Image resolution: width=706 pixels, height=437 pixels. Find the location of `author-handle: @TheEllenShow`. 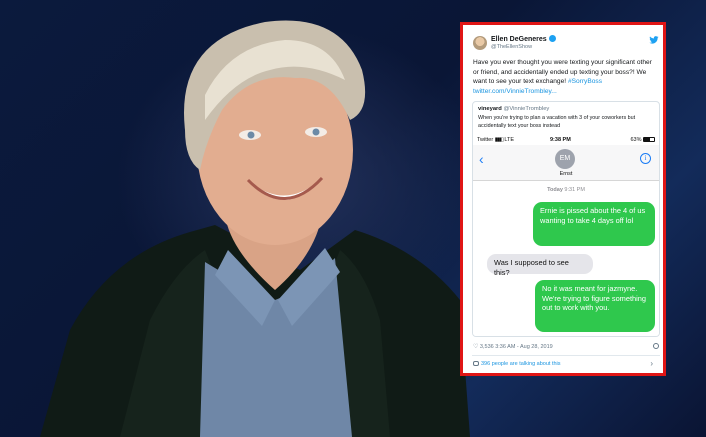

author-handle: @TheEllenShow is located at coordinates (511, 47).